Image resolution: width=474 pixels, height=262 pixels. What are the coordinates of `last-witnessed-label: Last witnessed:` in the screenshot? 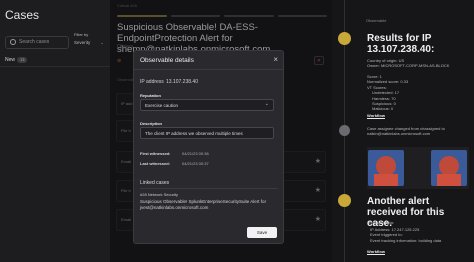 It's located at (155, 163).